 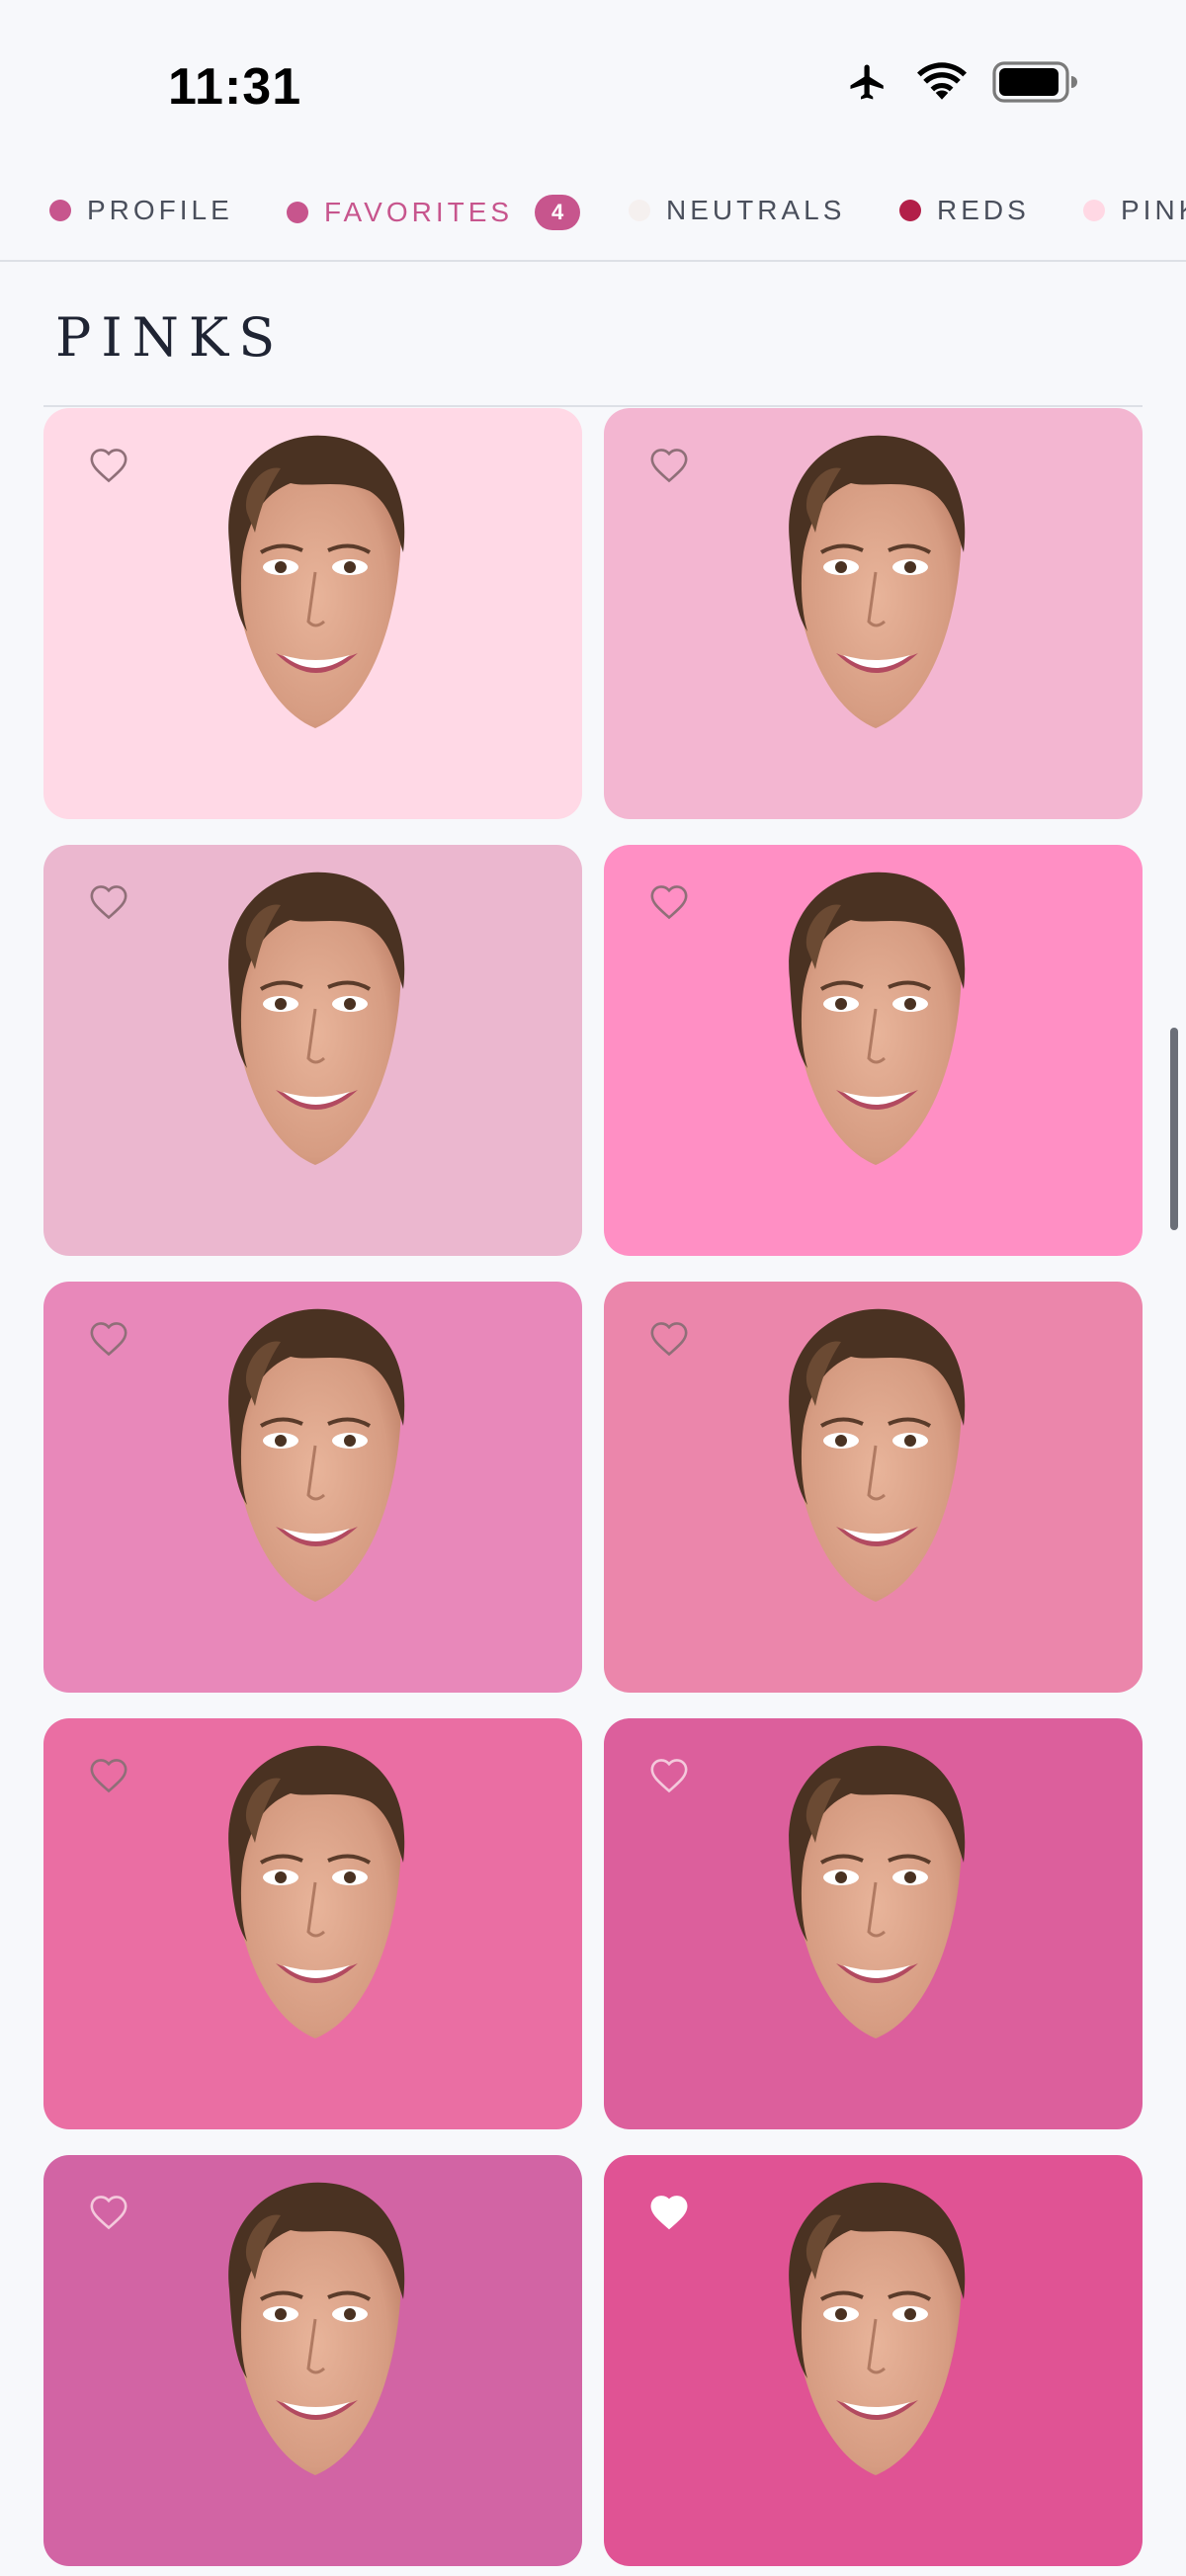 What do you see at coordinates (160, 210) in the screenshot?
I see `tab-label: PROFILE` at bounding box center [160, 210].